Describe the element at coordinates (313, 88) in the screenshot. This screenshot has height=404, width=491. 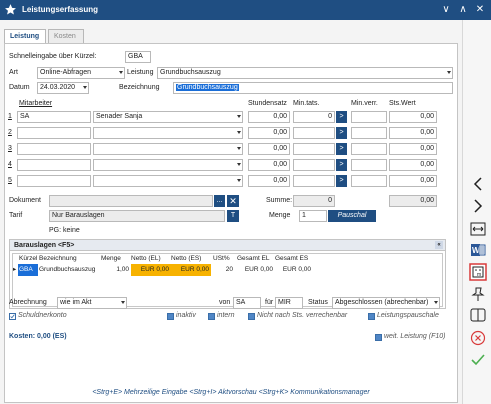
I see `bezeichnung-input: Grundbuchsauszug` at that location.